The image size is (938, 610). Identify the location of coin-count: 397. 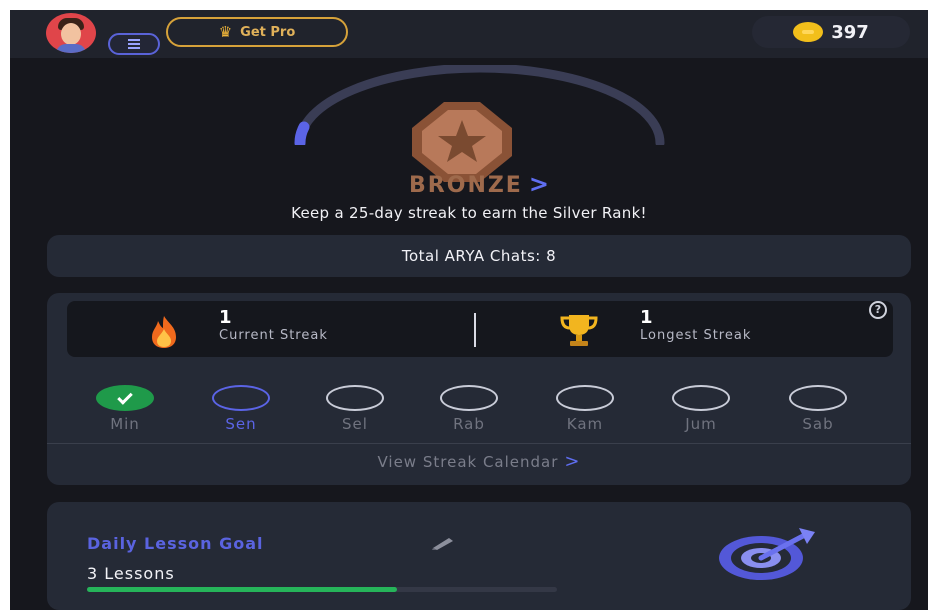
(850, 32).